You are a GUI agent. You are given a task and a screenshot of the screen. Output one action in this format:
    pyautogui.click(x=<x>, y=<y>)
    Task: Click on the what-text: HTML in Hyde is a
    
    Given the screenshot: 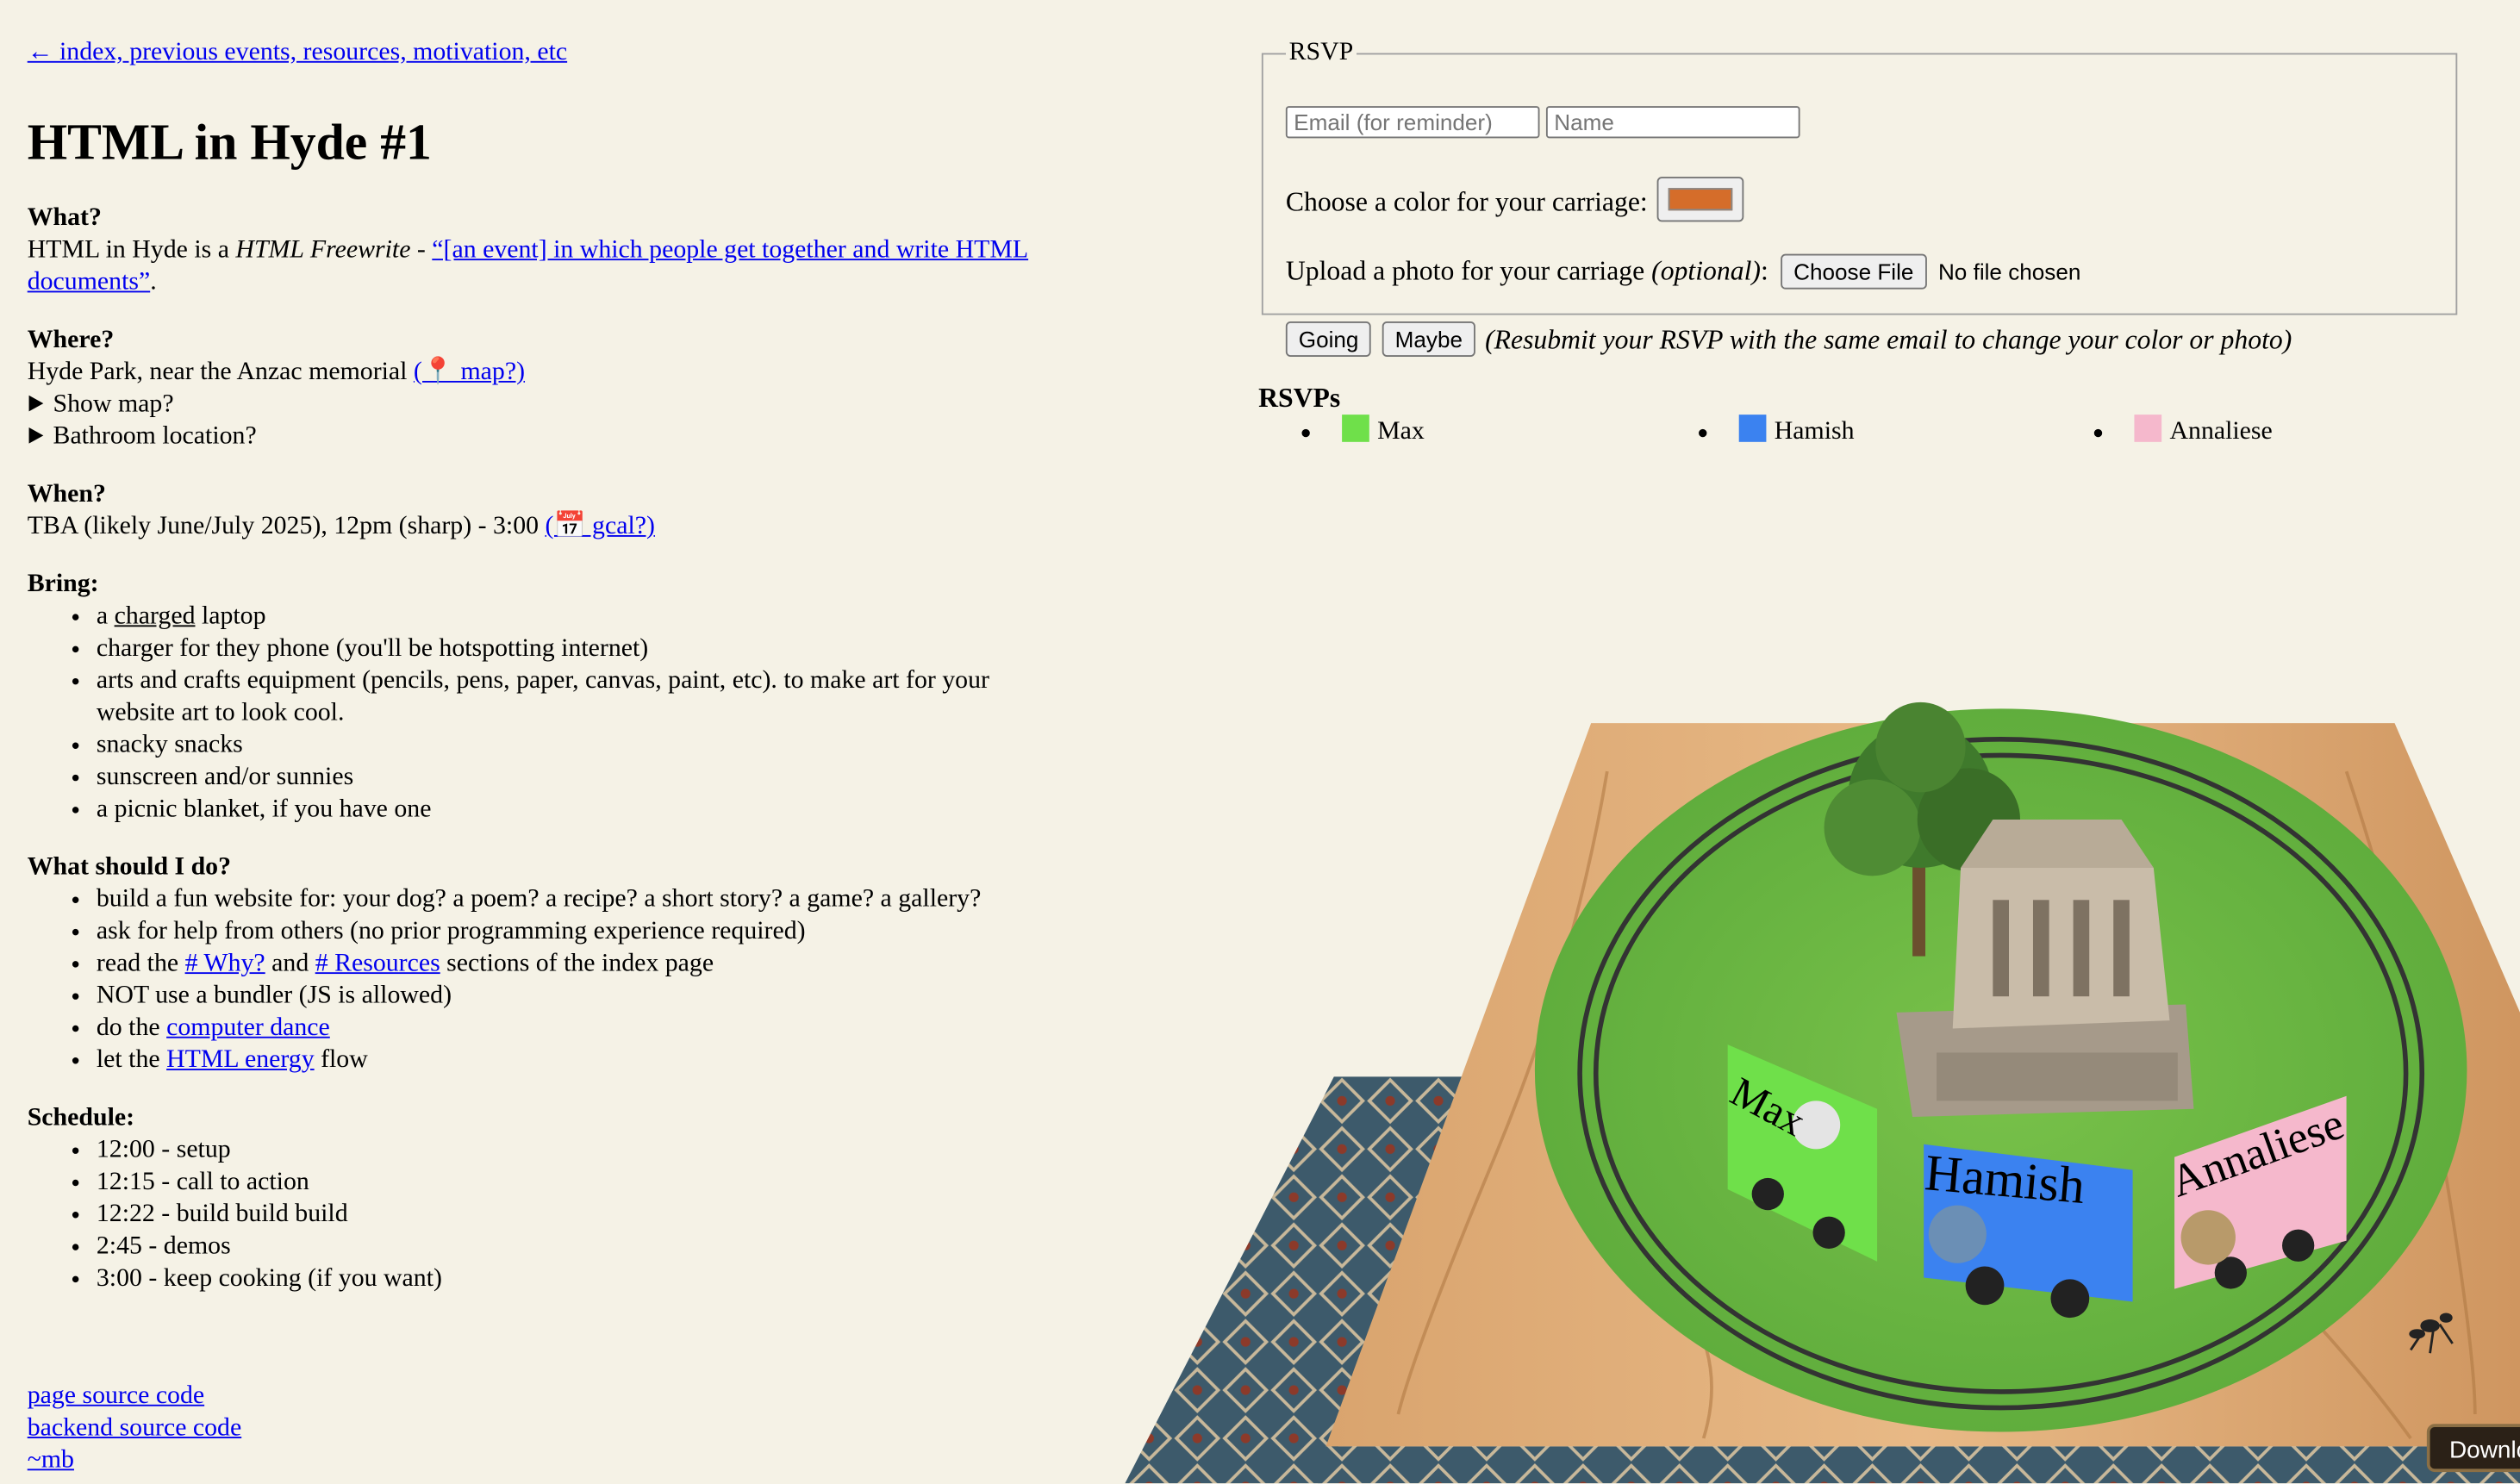 What is the action you would take?
    pyautogui.click(x=131, y=250)
    